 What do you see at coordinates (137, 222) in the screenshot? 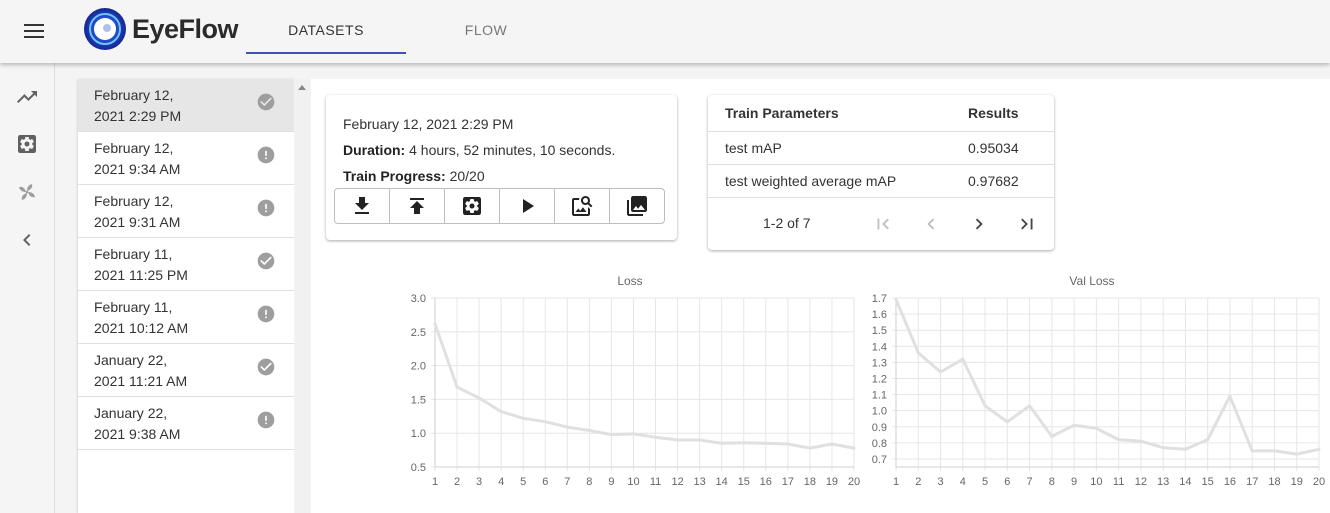
I see `dataset-date-line2: 2021 9:31 AM` at bounding box center [137, 222].